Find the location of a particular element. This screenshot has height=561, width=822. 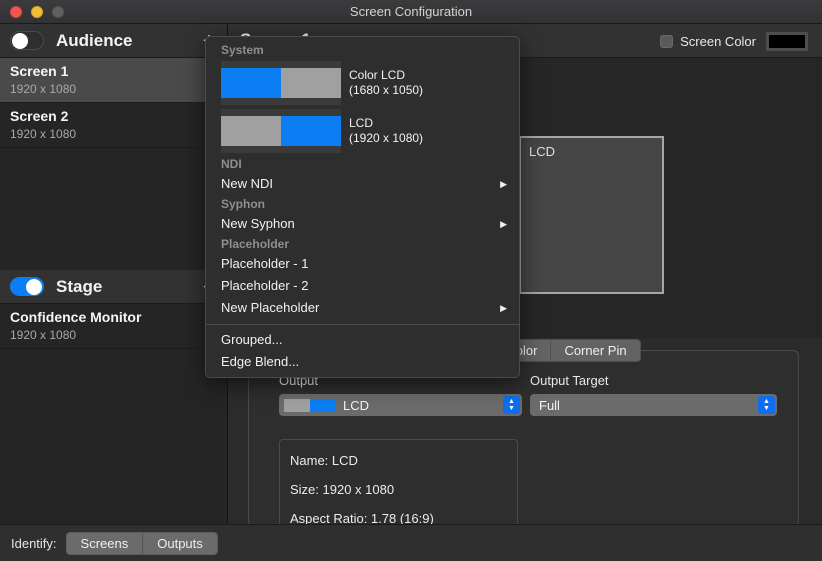

output-value: LCD is located at coordinates (356, 405).